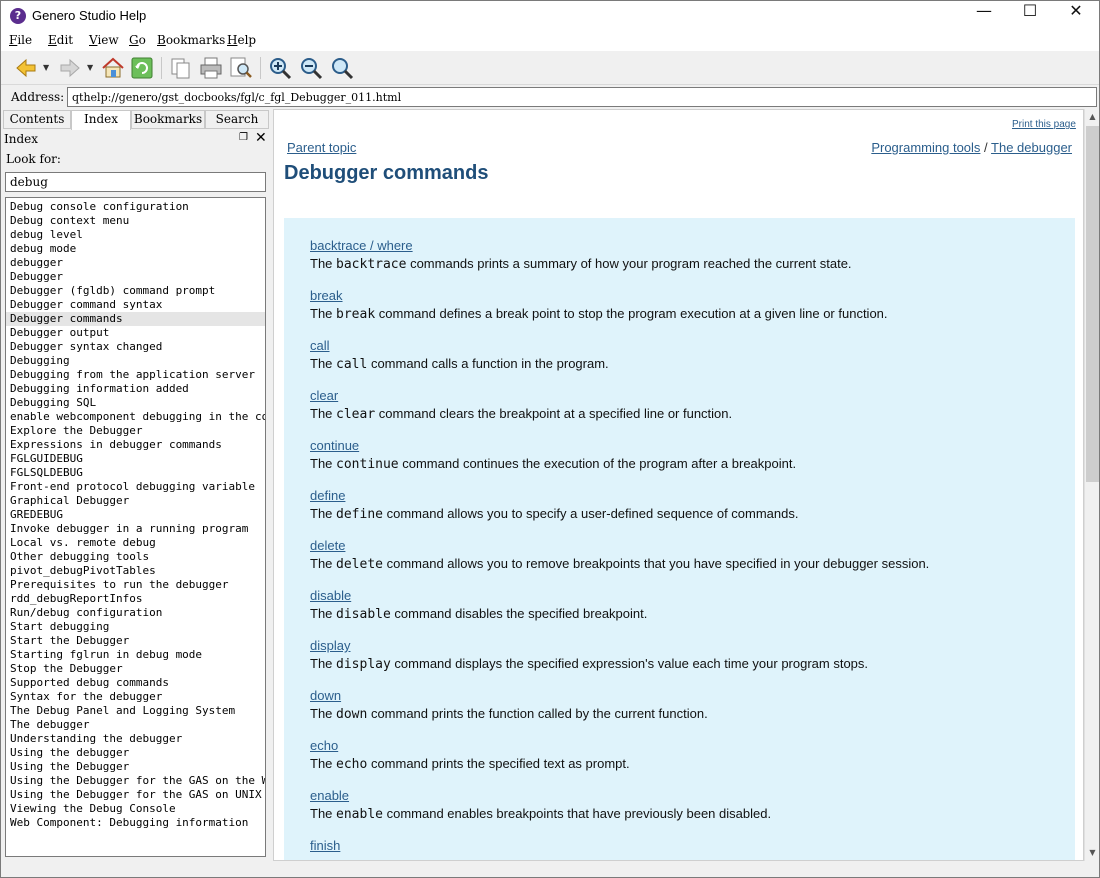 The width and height of the screenshot is (1100, 878). I want to click on index-list-item: Expressions in debugger commands, so click(135, 445).